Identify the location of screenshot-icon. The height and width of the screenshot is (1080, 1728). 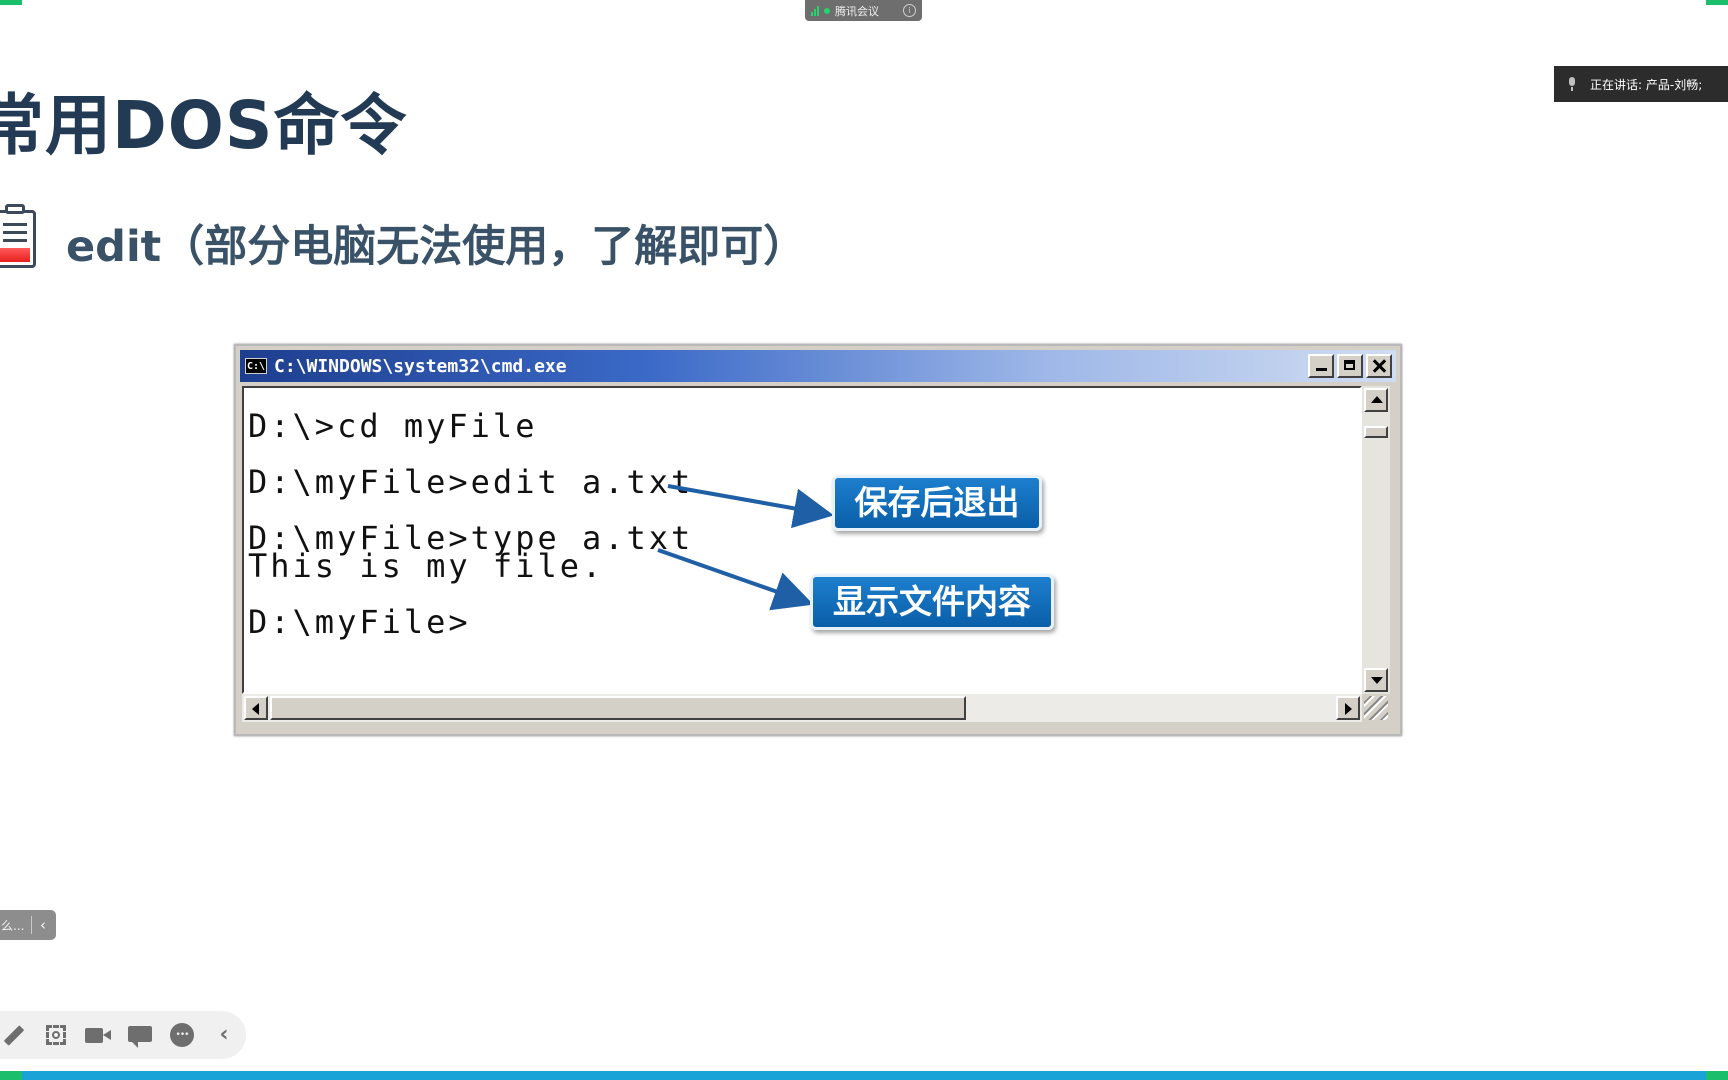
(56, 1035).